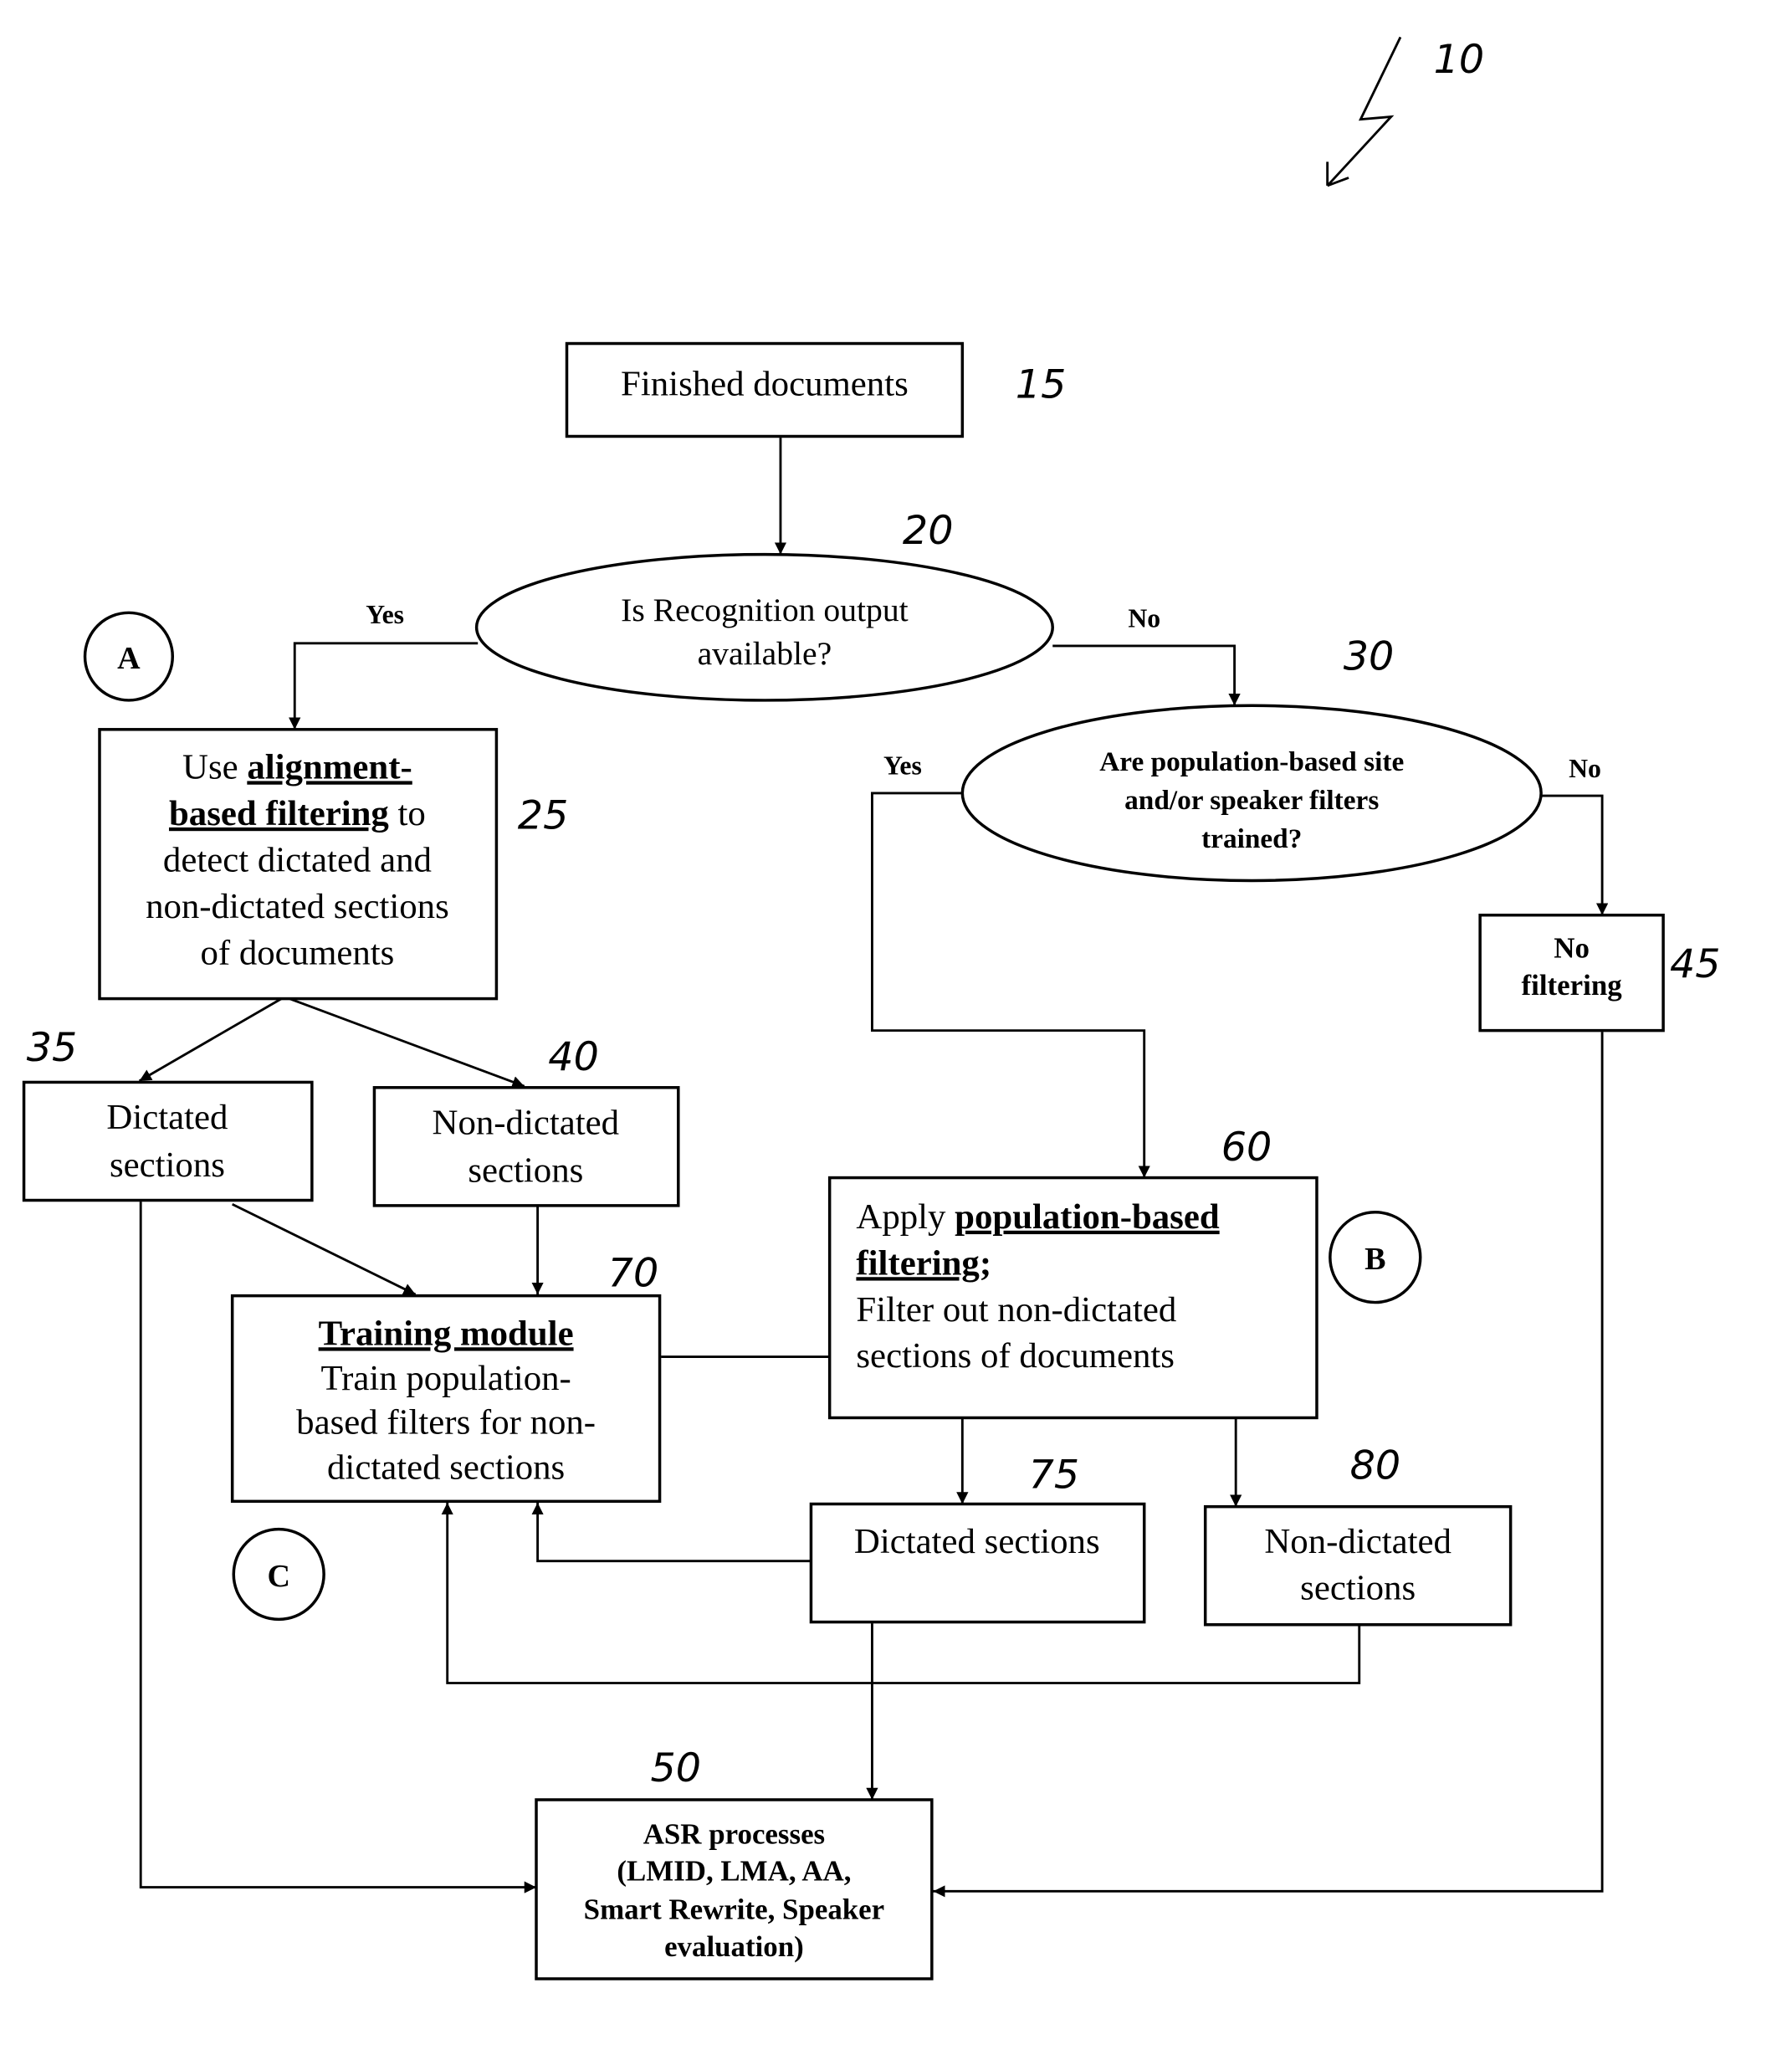 The image size is (1792, 2065). I want to click on marker-a: A, so click(129, 656).